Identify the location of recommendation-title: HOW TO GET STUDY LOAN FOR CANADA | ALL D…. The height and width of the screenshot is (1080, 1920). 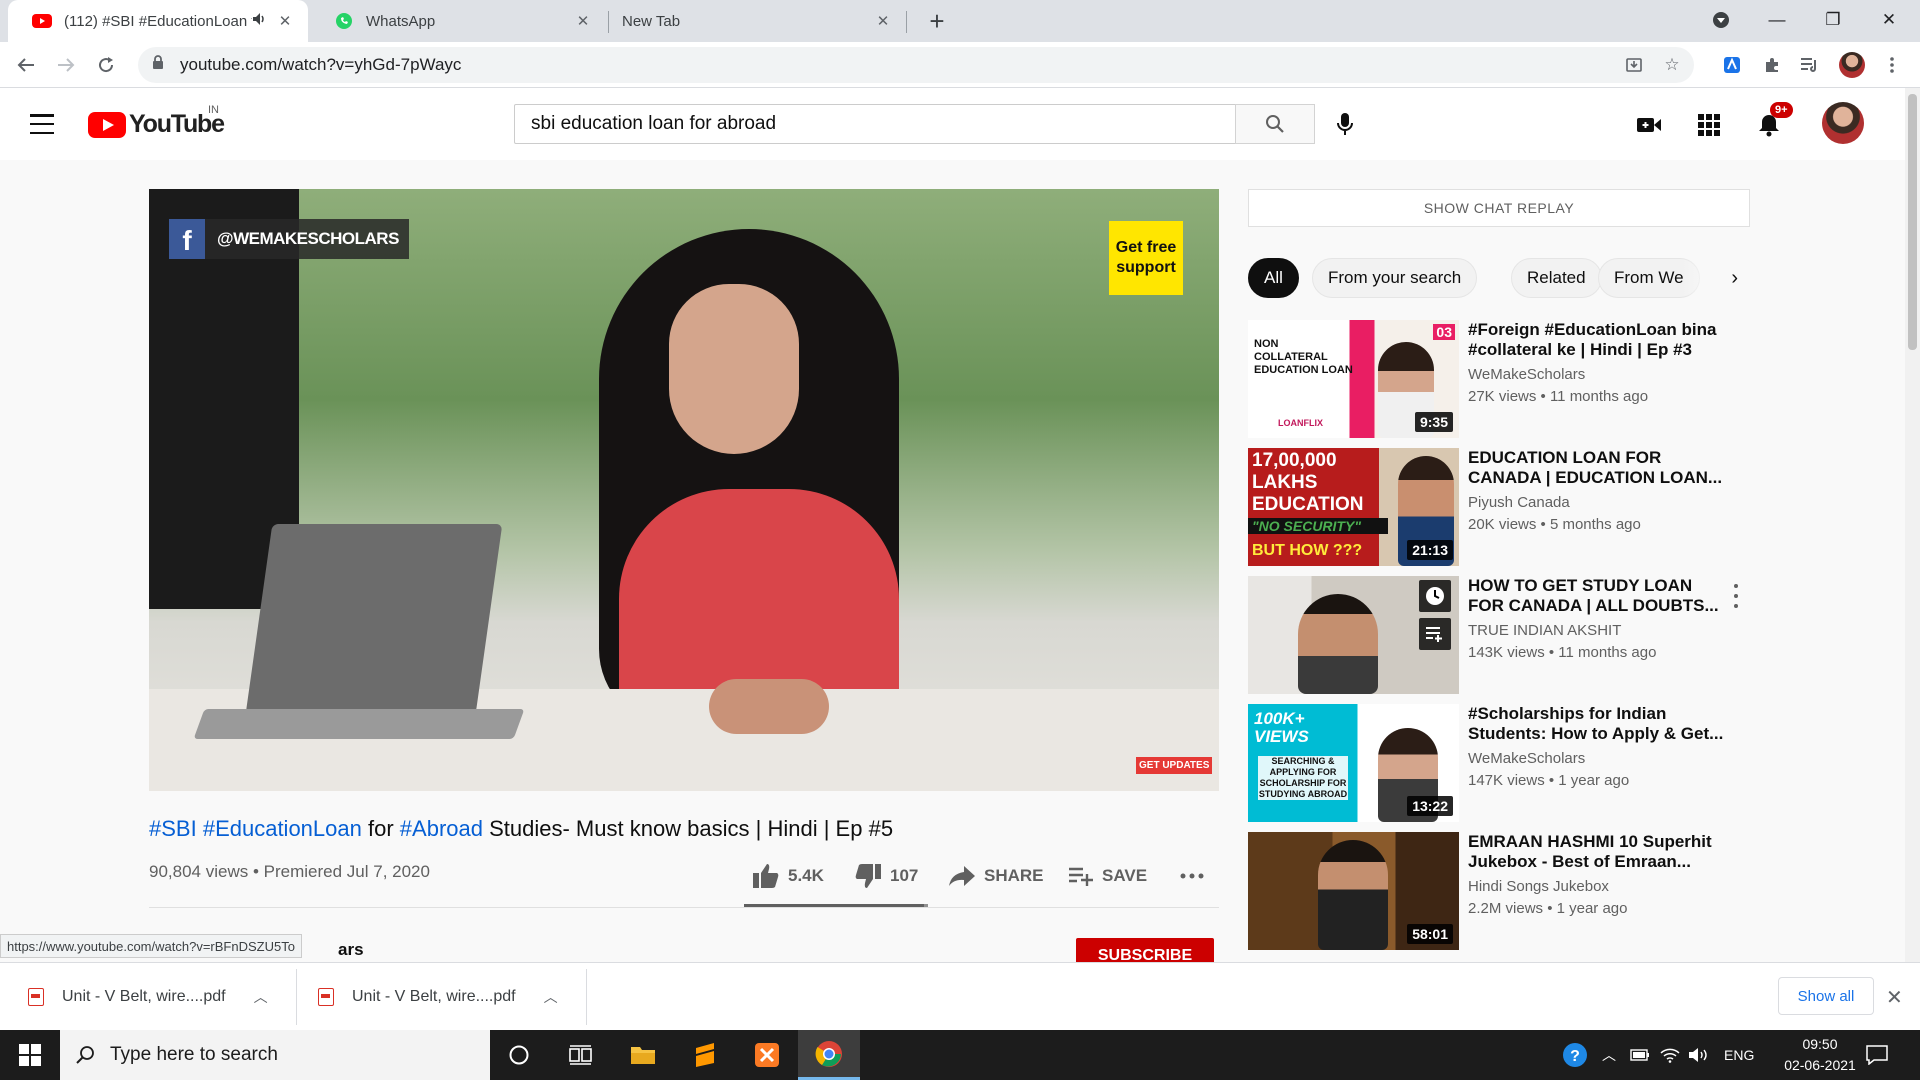
(1599, 596).